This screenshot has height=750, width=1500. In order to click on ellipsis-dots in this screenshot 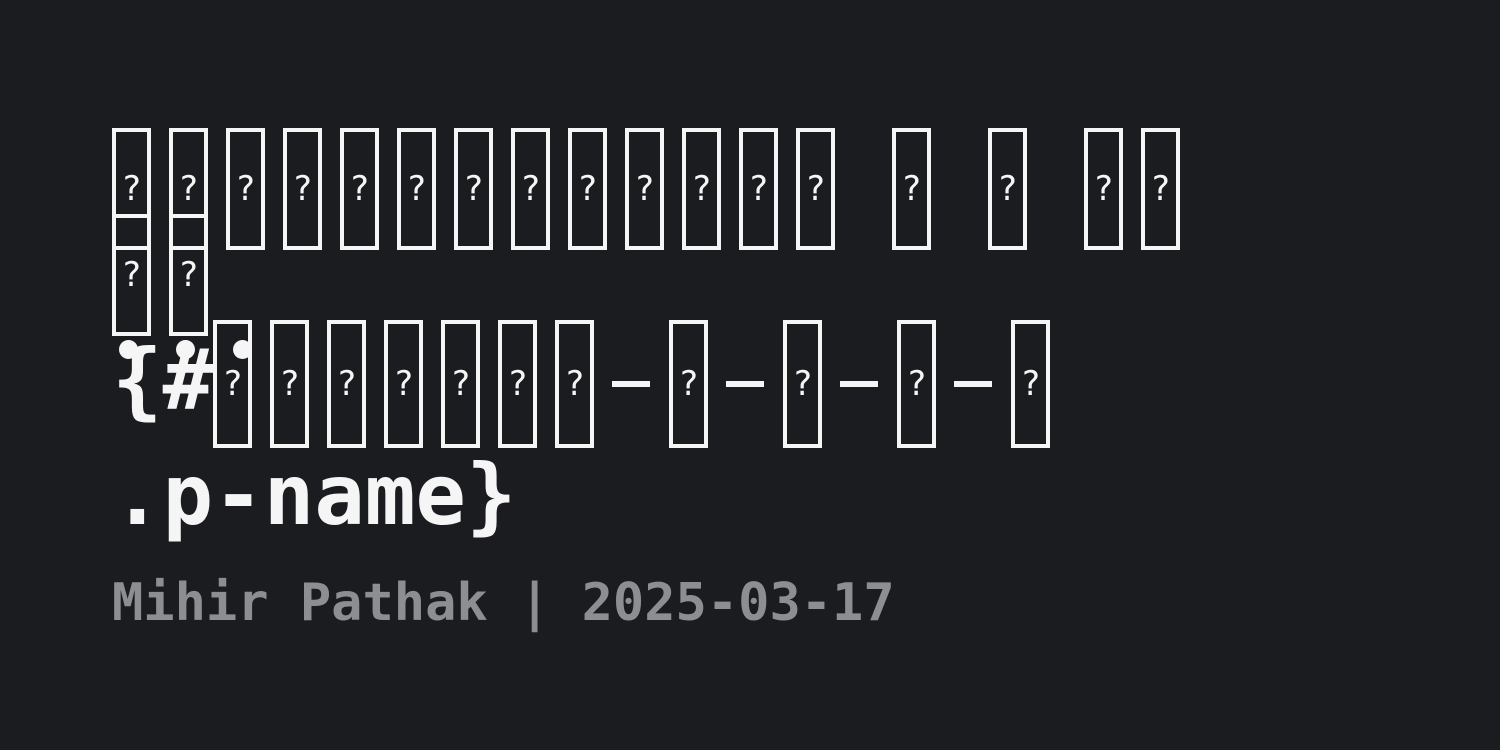, I will do `click(204, 343)`.